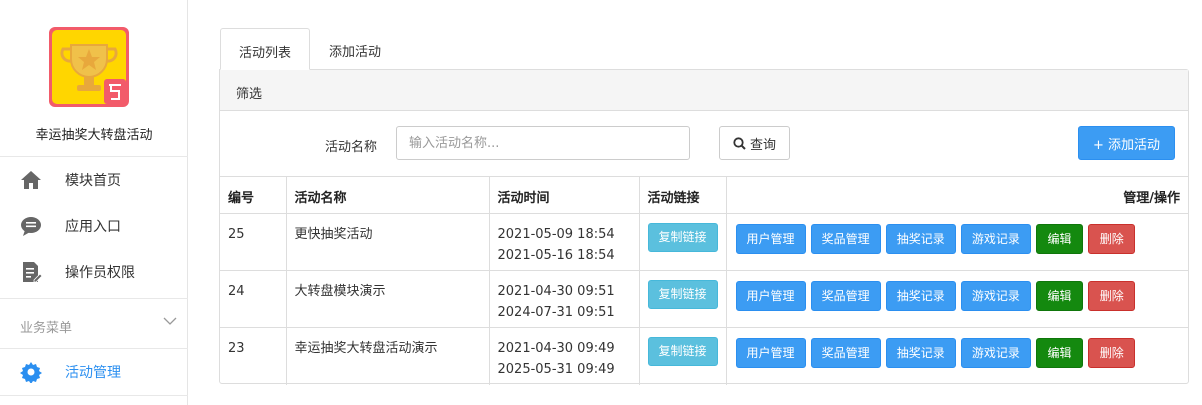 This screenshot has height=405, width=1202. I want to click on sidebar-section-business-menu: 业务菜单, so click(94, 324).